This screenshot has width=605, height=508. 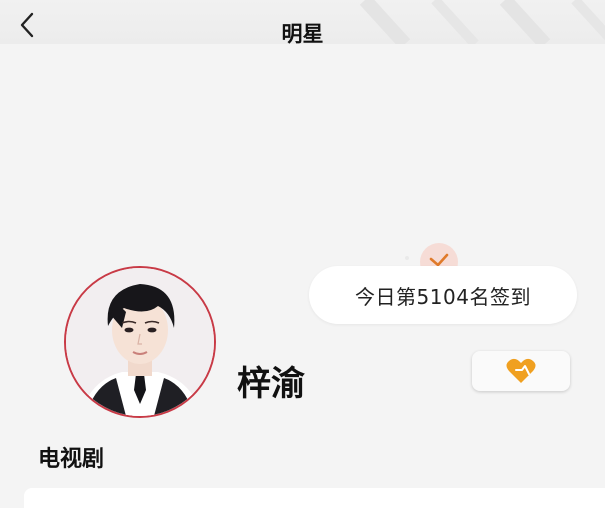 I want to click on checkin-text: 今日第5104名签到, so click(x=443, y=296).